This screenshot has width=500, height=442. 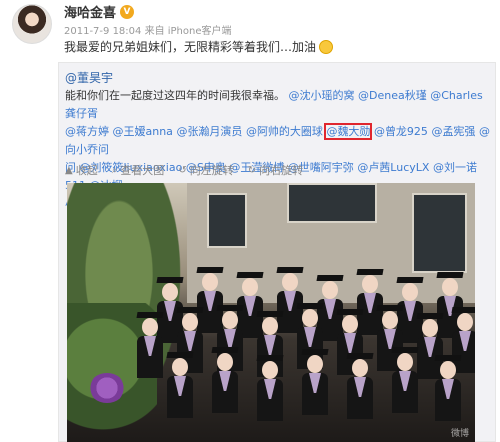 What do you see at coordinates (89, 77) in the screenshot?
I see `repost-author: @董昊宇` at bounding box center [89, 77].